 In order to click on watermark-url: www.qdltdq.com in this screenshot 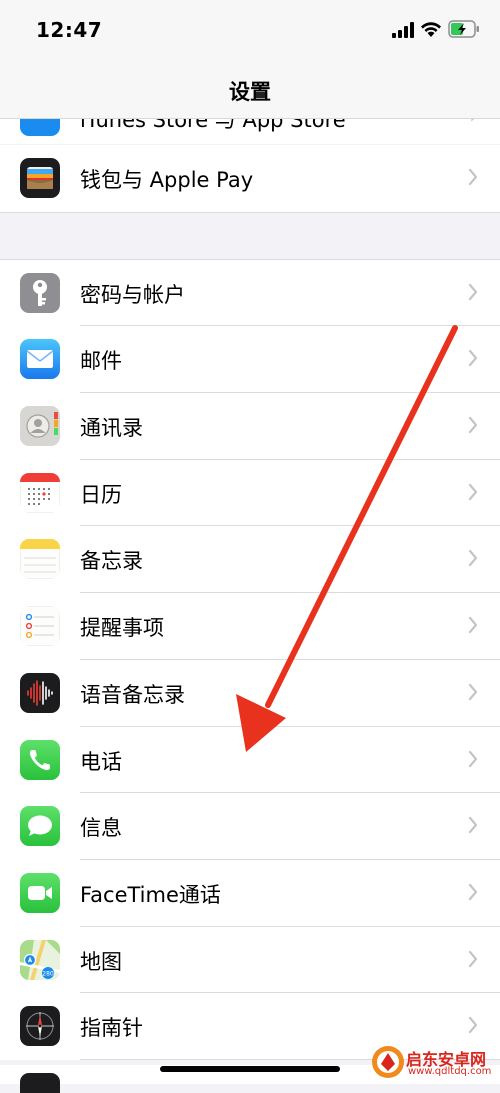, I will do `click(450, 1071)`.